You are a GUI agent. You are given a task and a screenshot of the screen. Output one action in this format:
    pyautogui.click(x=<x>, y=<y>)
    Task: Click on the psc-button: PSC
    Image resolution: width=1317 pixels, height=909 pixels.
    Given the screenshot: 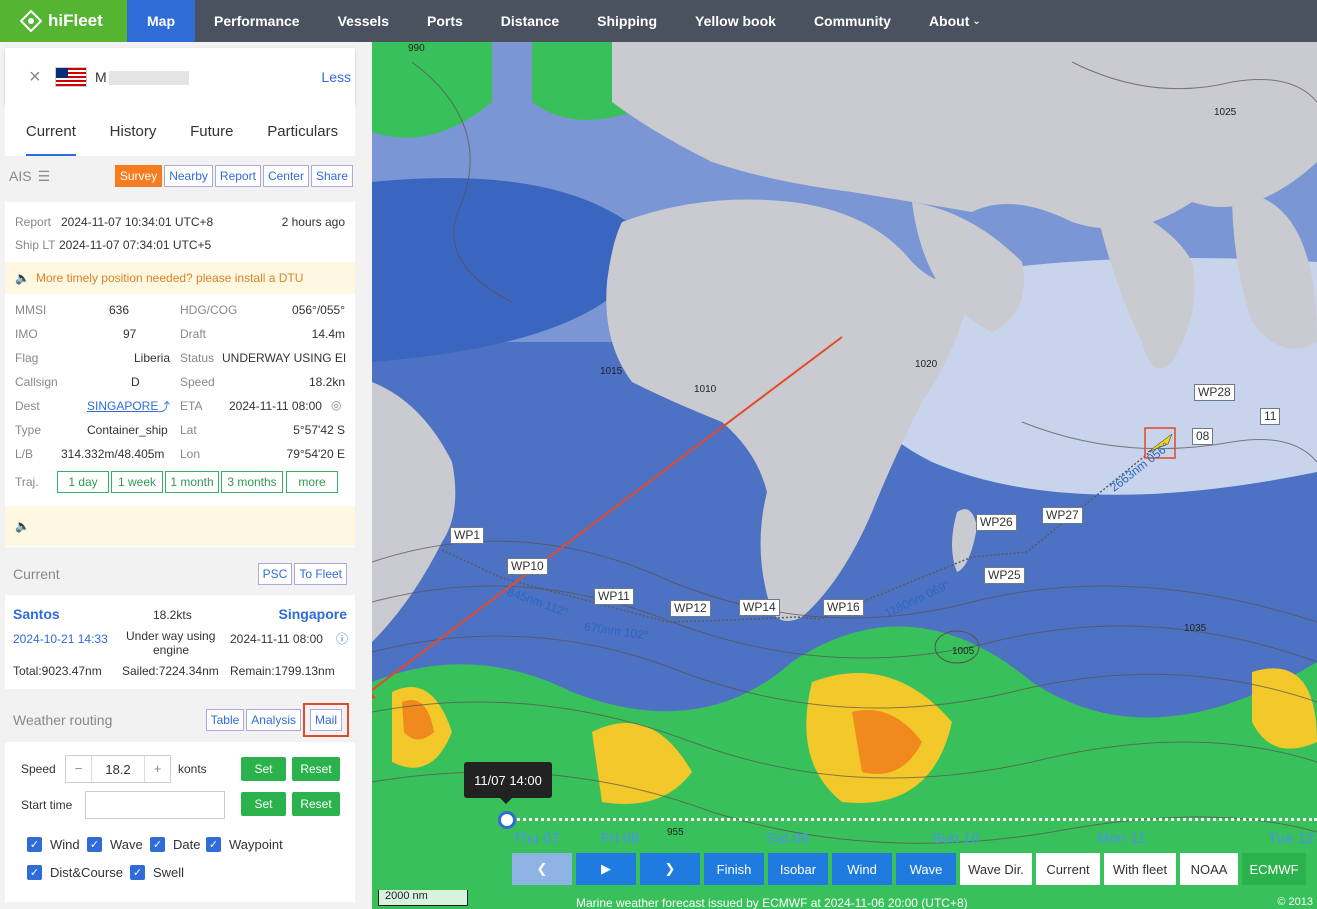 What is the action you would take?
    pyautogui.click(x=275, y=574)
    